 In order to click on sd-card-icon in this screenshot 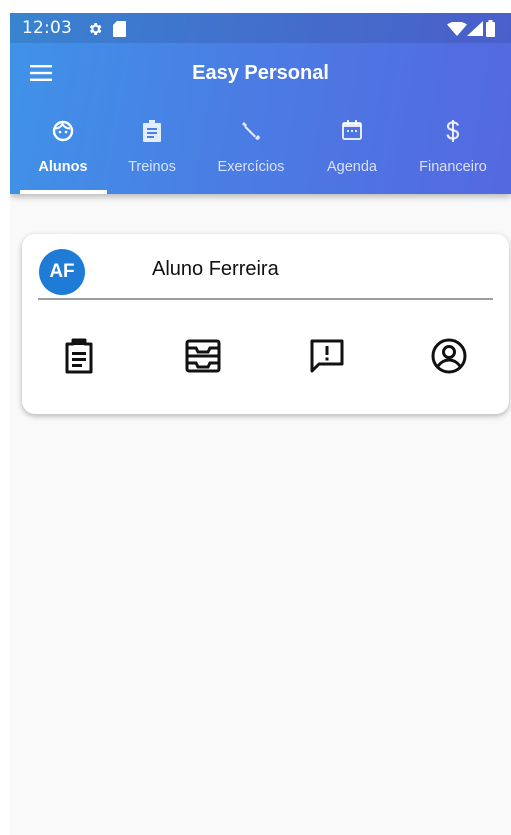, I will do `click(119, 31)`.